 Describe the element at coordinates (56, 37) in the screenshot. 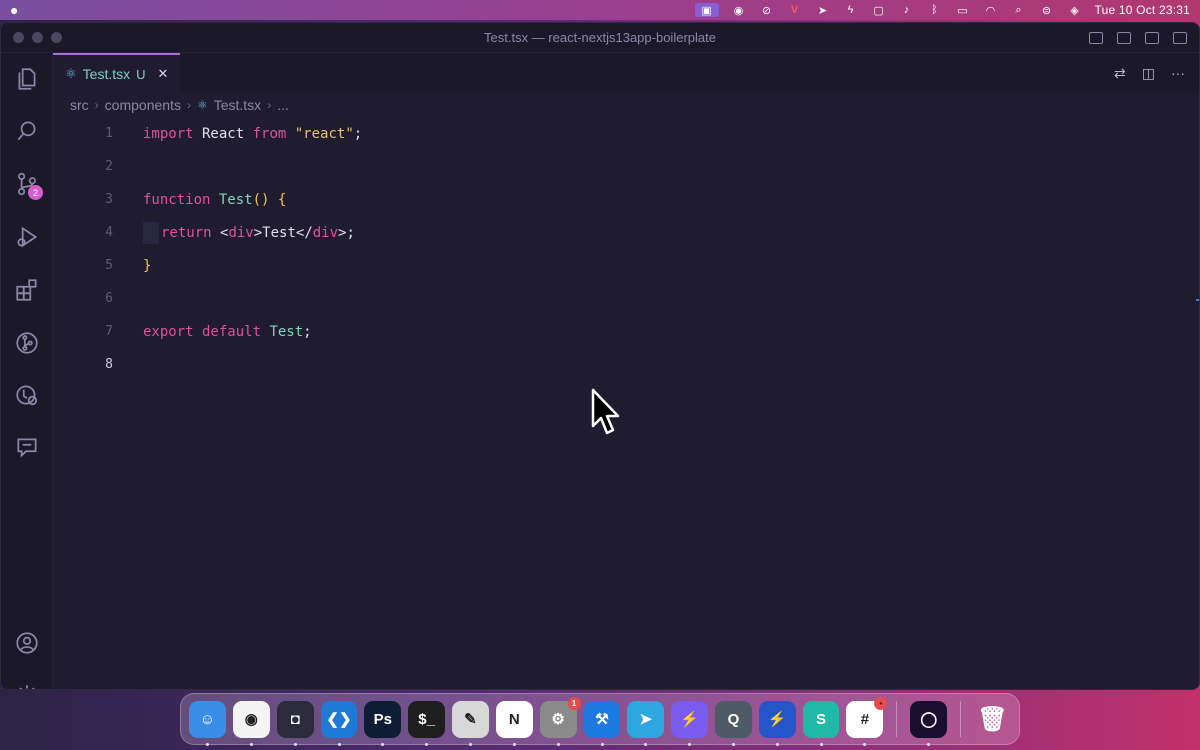

I see `zoom-window-button` at that location.